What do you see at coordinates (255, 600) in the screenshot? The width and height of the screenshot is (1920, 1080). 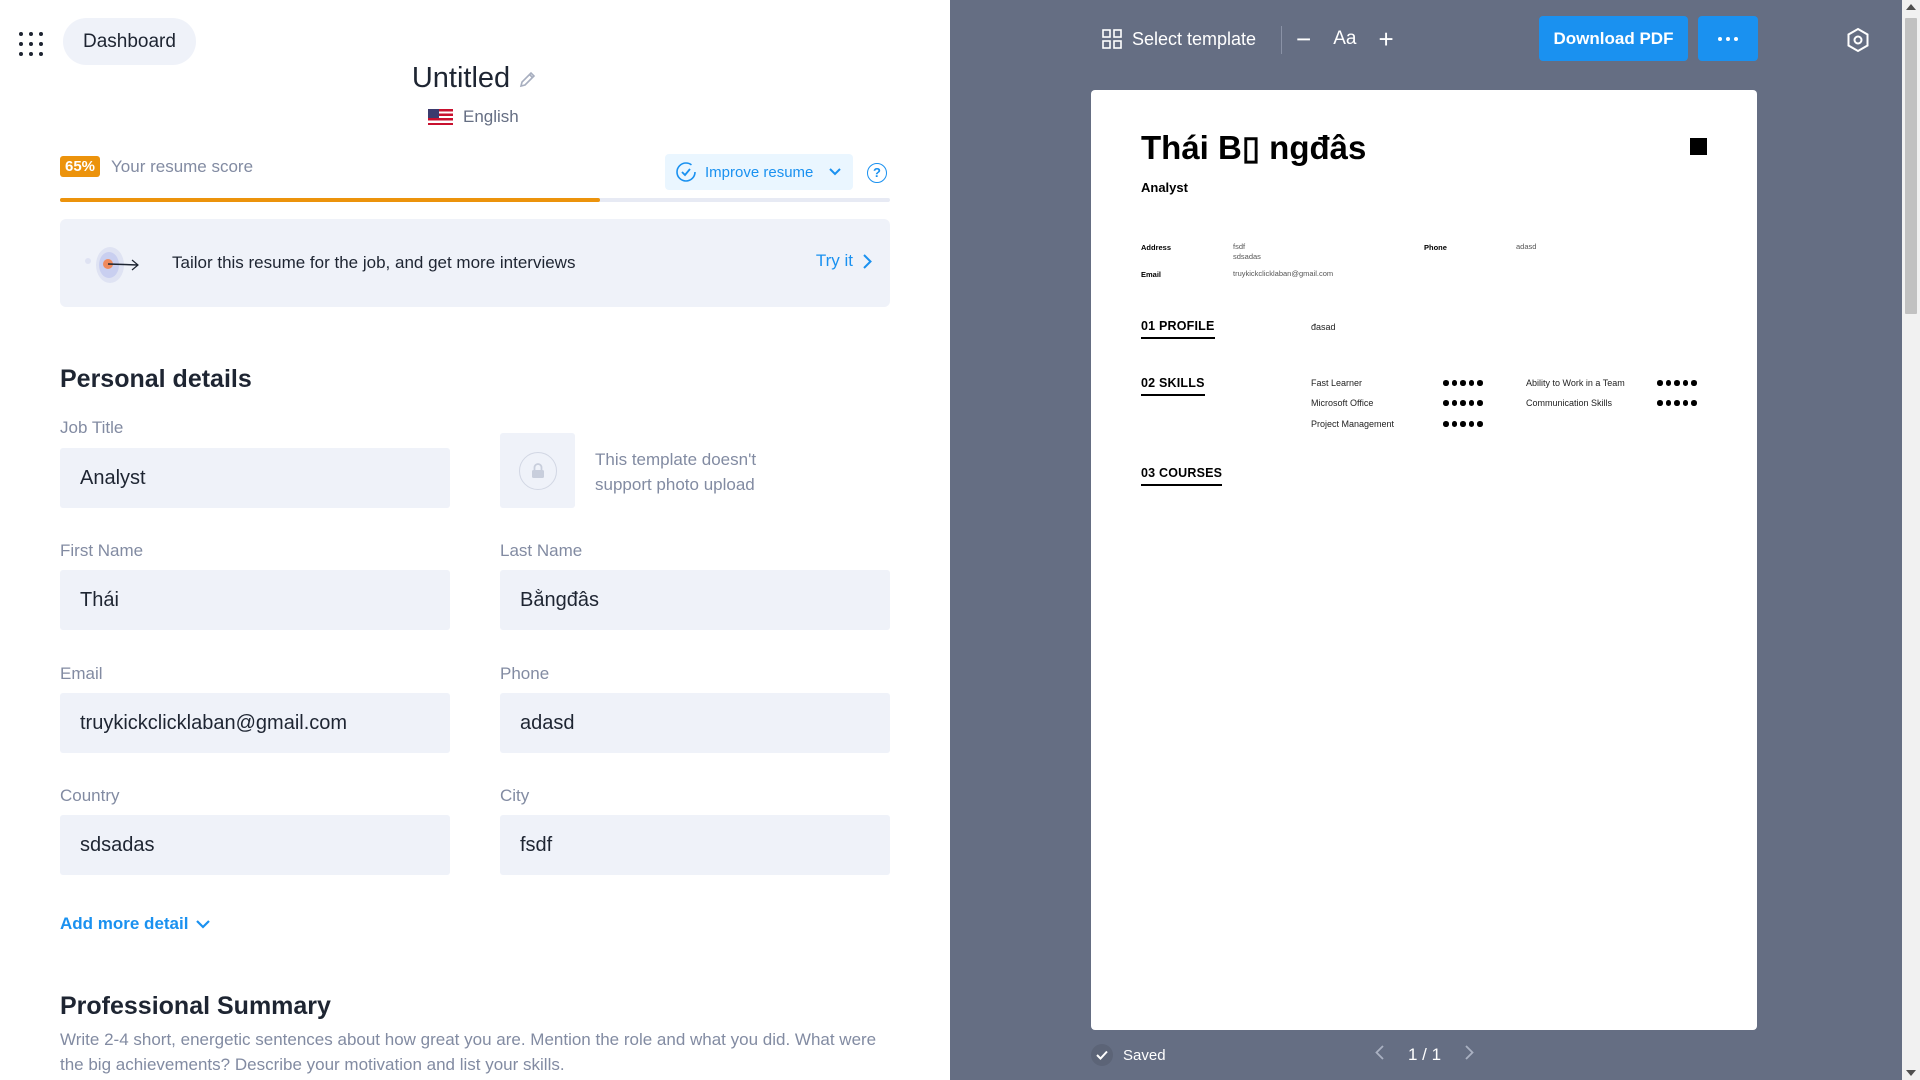 I see `first-name-field` at bounding box center [255, 600].